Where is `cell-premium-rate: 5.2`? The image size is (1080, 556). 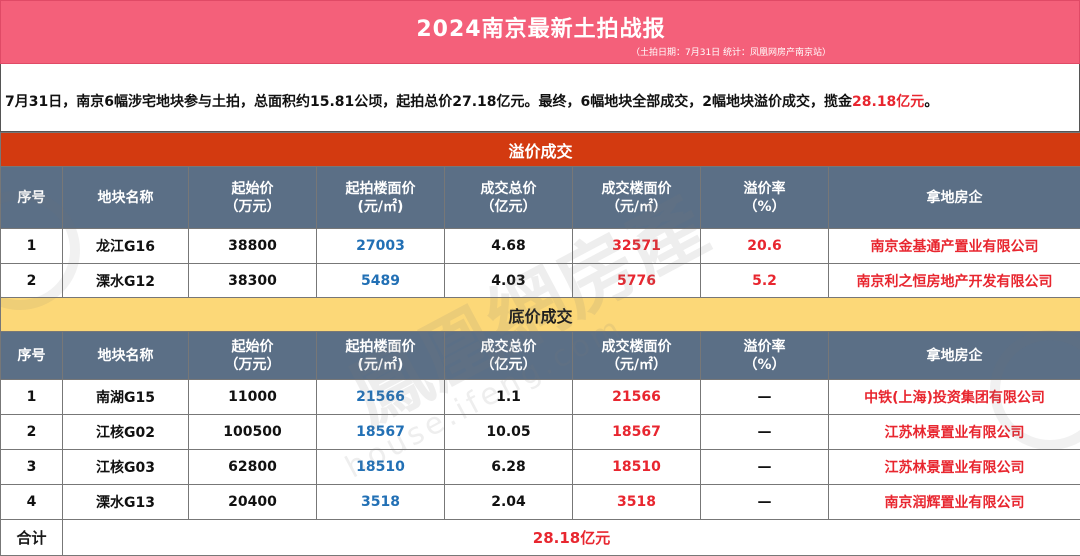 cell-premium-rate: 5.2 is located at coordinates (764, 281).